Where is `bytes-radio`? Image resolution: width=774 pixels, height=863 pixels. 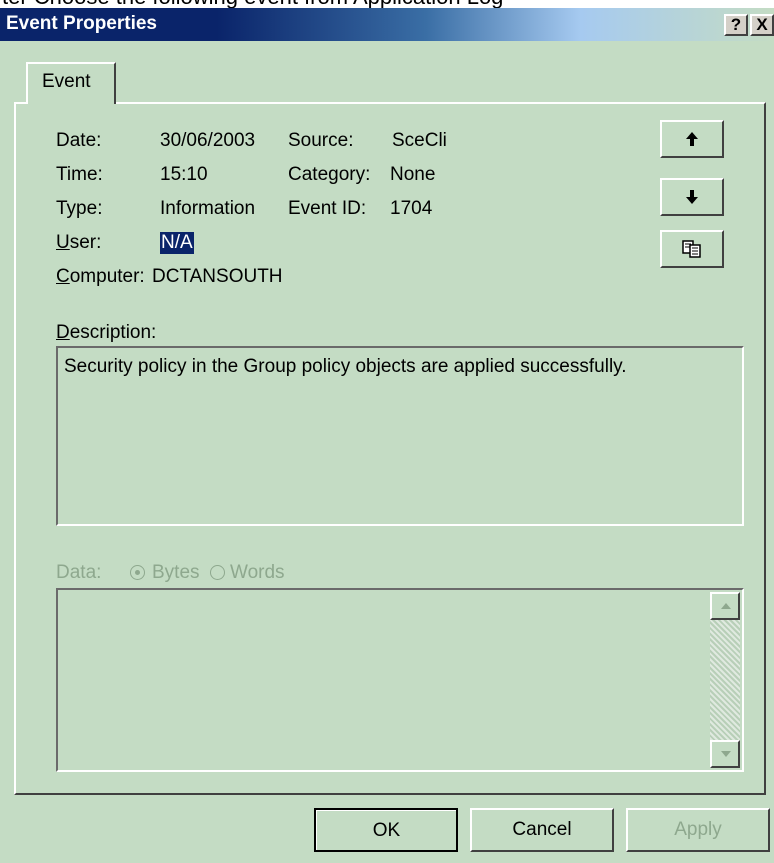
bytes-radio is located at coordinates (137, 572).